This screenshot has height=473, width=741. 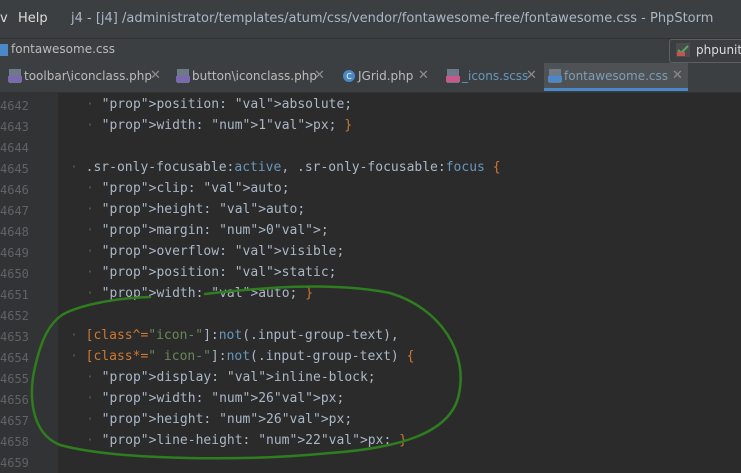 What do you see at coordinates (219, 125) in the screenshot?
I see `code-line: · "prop">width: "num">1"val">px; }` at bounding box center [219, 125].